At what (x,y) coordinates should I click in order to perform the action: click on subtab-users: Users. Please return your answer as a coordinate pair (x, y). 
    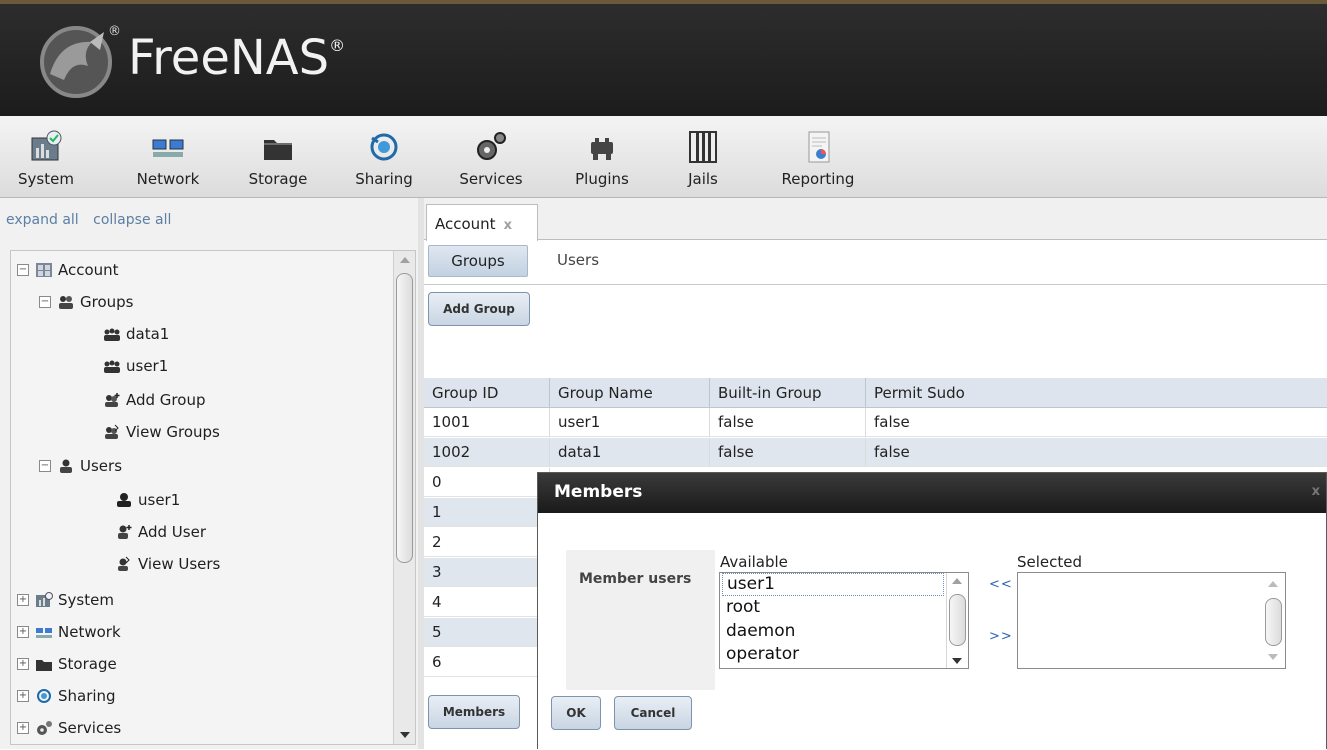
    Looking at the image, I should click on (578, 260).